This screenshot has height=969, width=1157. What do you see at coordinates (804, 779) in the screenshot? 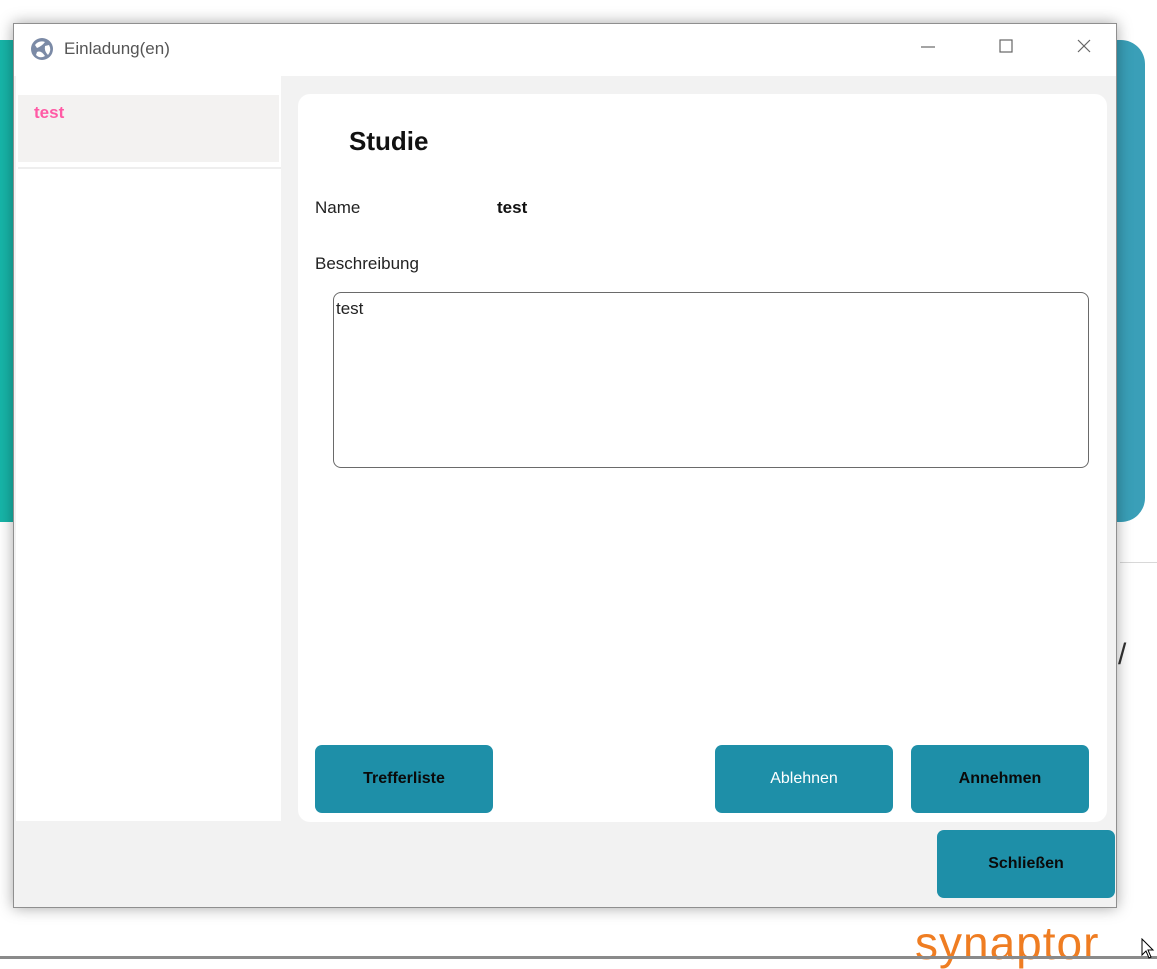
I see `decline-button: Ablehnen` at bounding box center [804, 779].